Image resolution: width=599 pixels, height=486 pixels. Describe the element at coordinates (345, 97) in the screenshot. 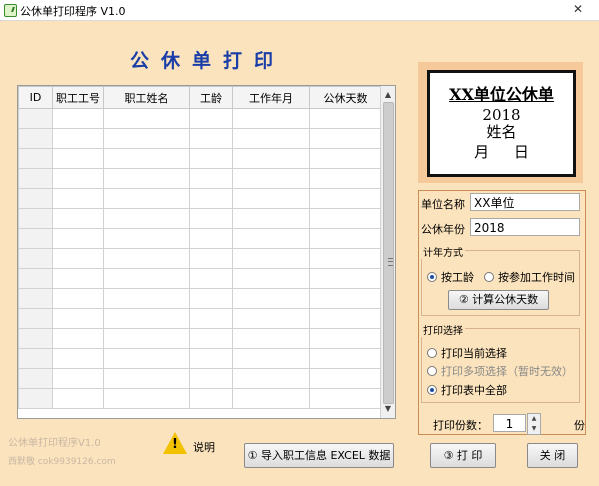

I see `column-header-leave-days: 公休天数` at that location.